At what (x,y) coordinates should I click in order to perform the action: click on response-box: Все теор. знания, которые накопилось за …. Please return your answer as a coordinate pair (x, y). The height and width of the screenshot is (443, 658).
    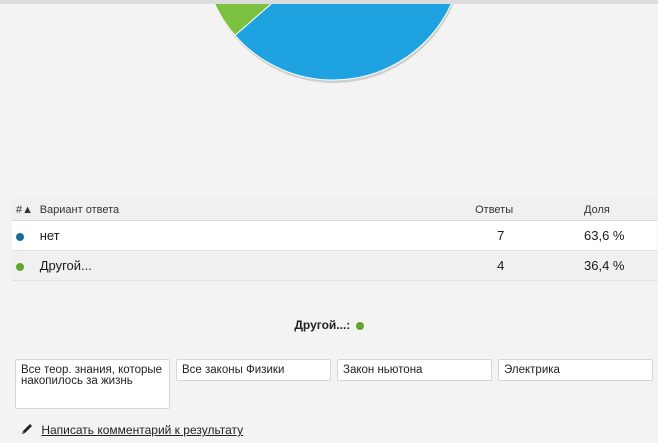
    Looking at the image, I should click on (92, 384).